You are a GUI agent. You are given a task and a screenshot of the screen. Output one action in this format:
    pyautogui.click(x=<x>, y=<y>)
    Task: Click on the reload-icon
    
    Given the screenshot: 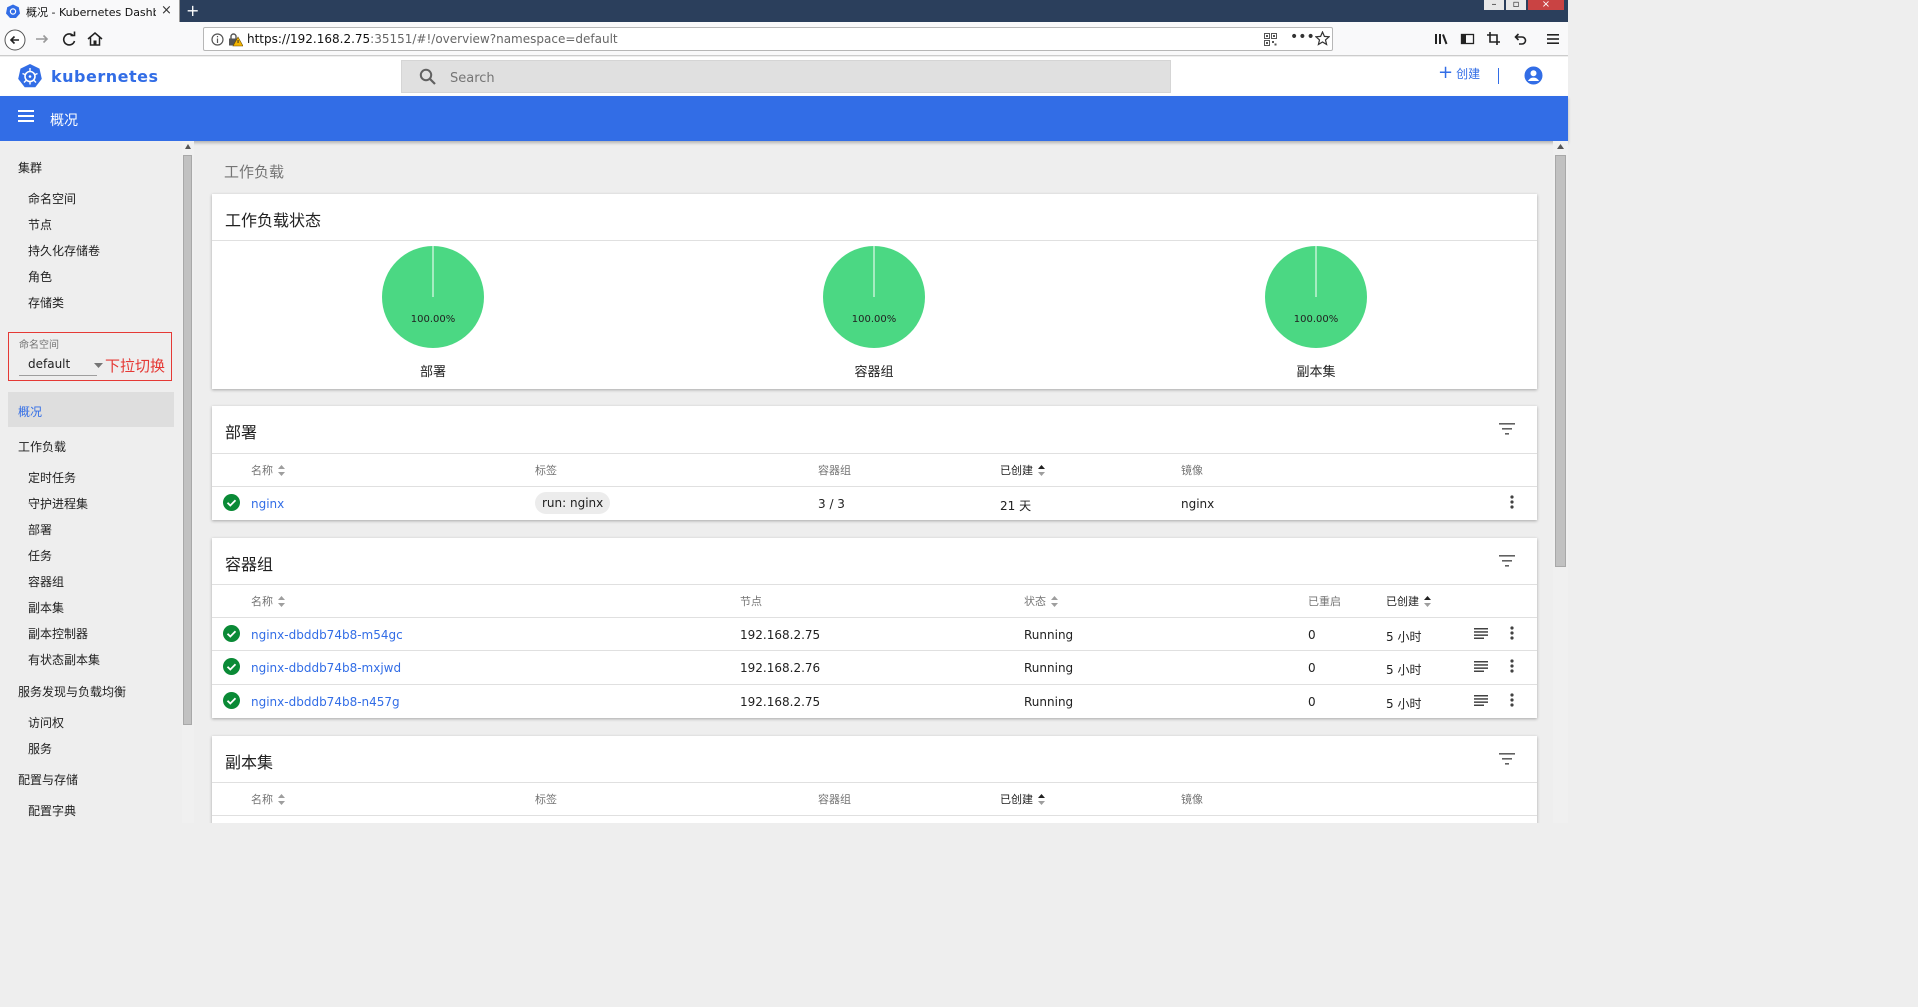 What is the action you would take?
    pyautogui.click(x=70, y=39)
    